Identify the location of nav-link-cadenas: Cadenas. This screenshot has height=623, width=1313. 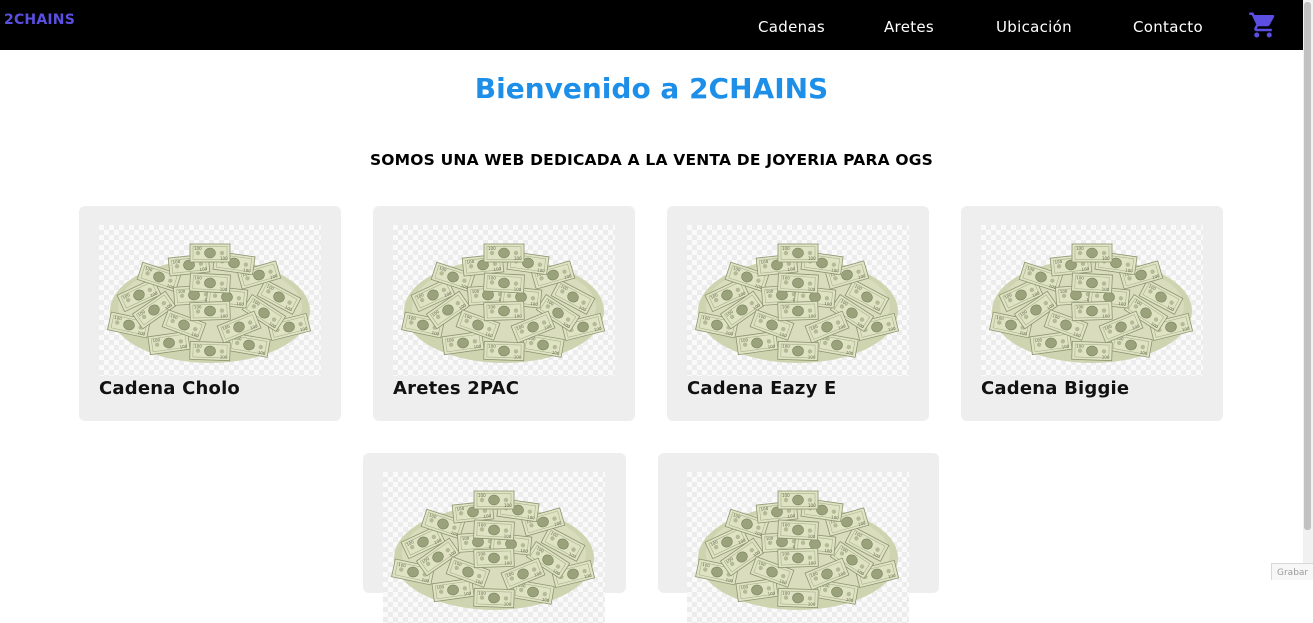
(791, 27).